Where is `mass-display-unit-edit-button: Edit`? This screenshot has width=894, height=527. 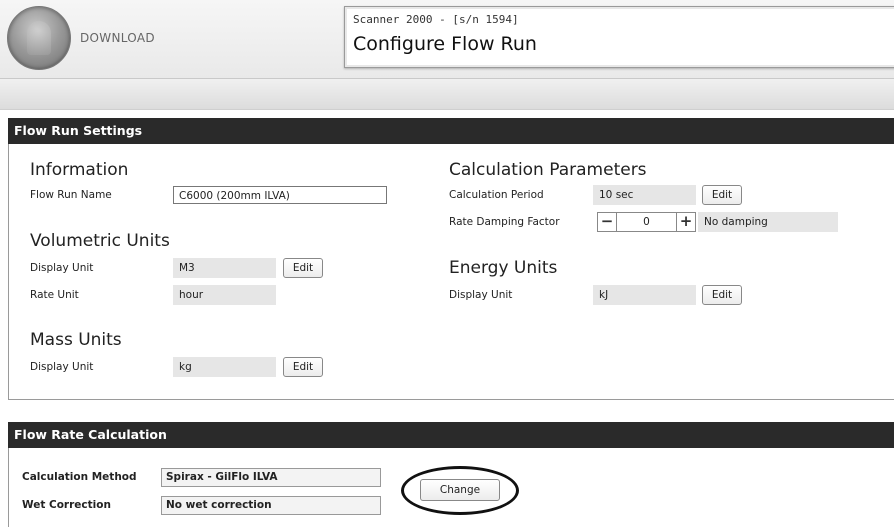
mass-display-unit-edit-button: Edit is located at coordinates (303, 367).